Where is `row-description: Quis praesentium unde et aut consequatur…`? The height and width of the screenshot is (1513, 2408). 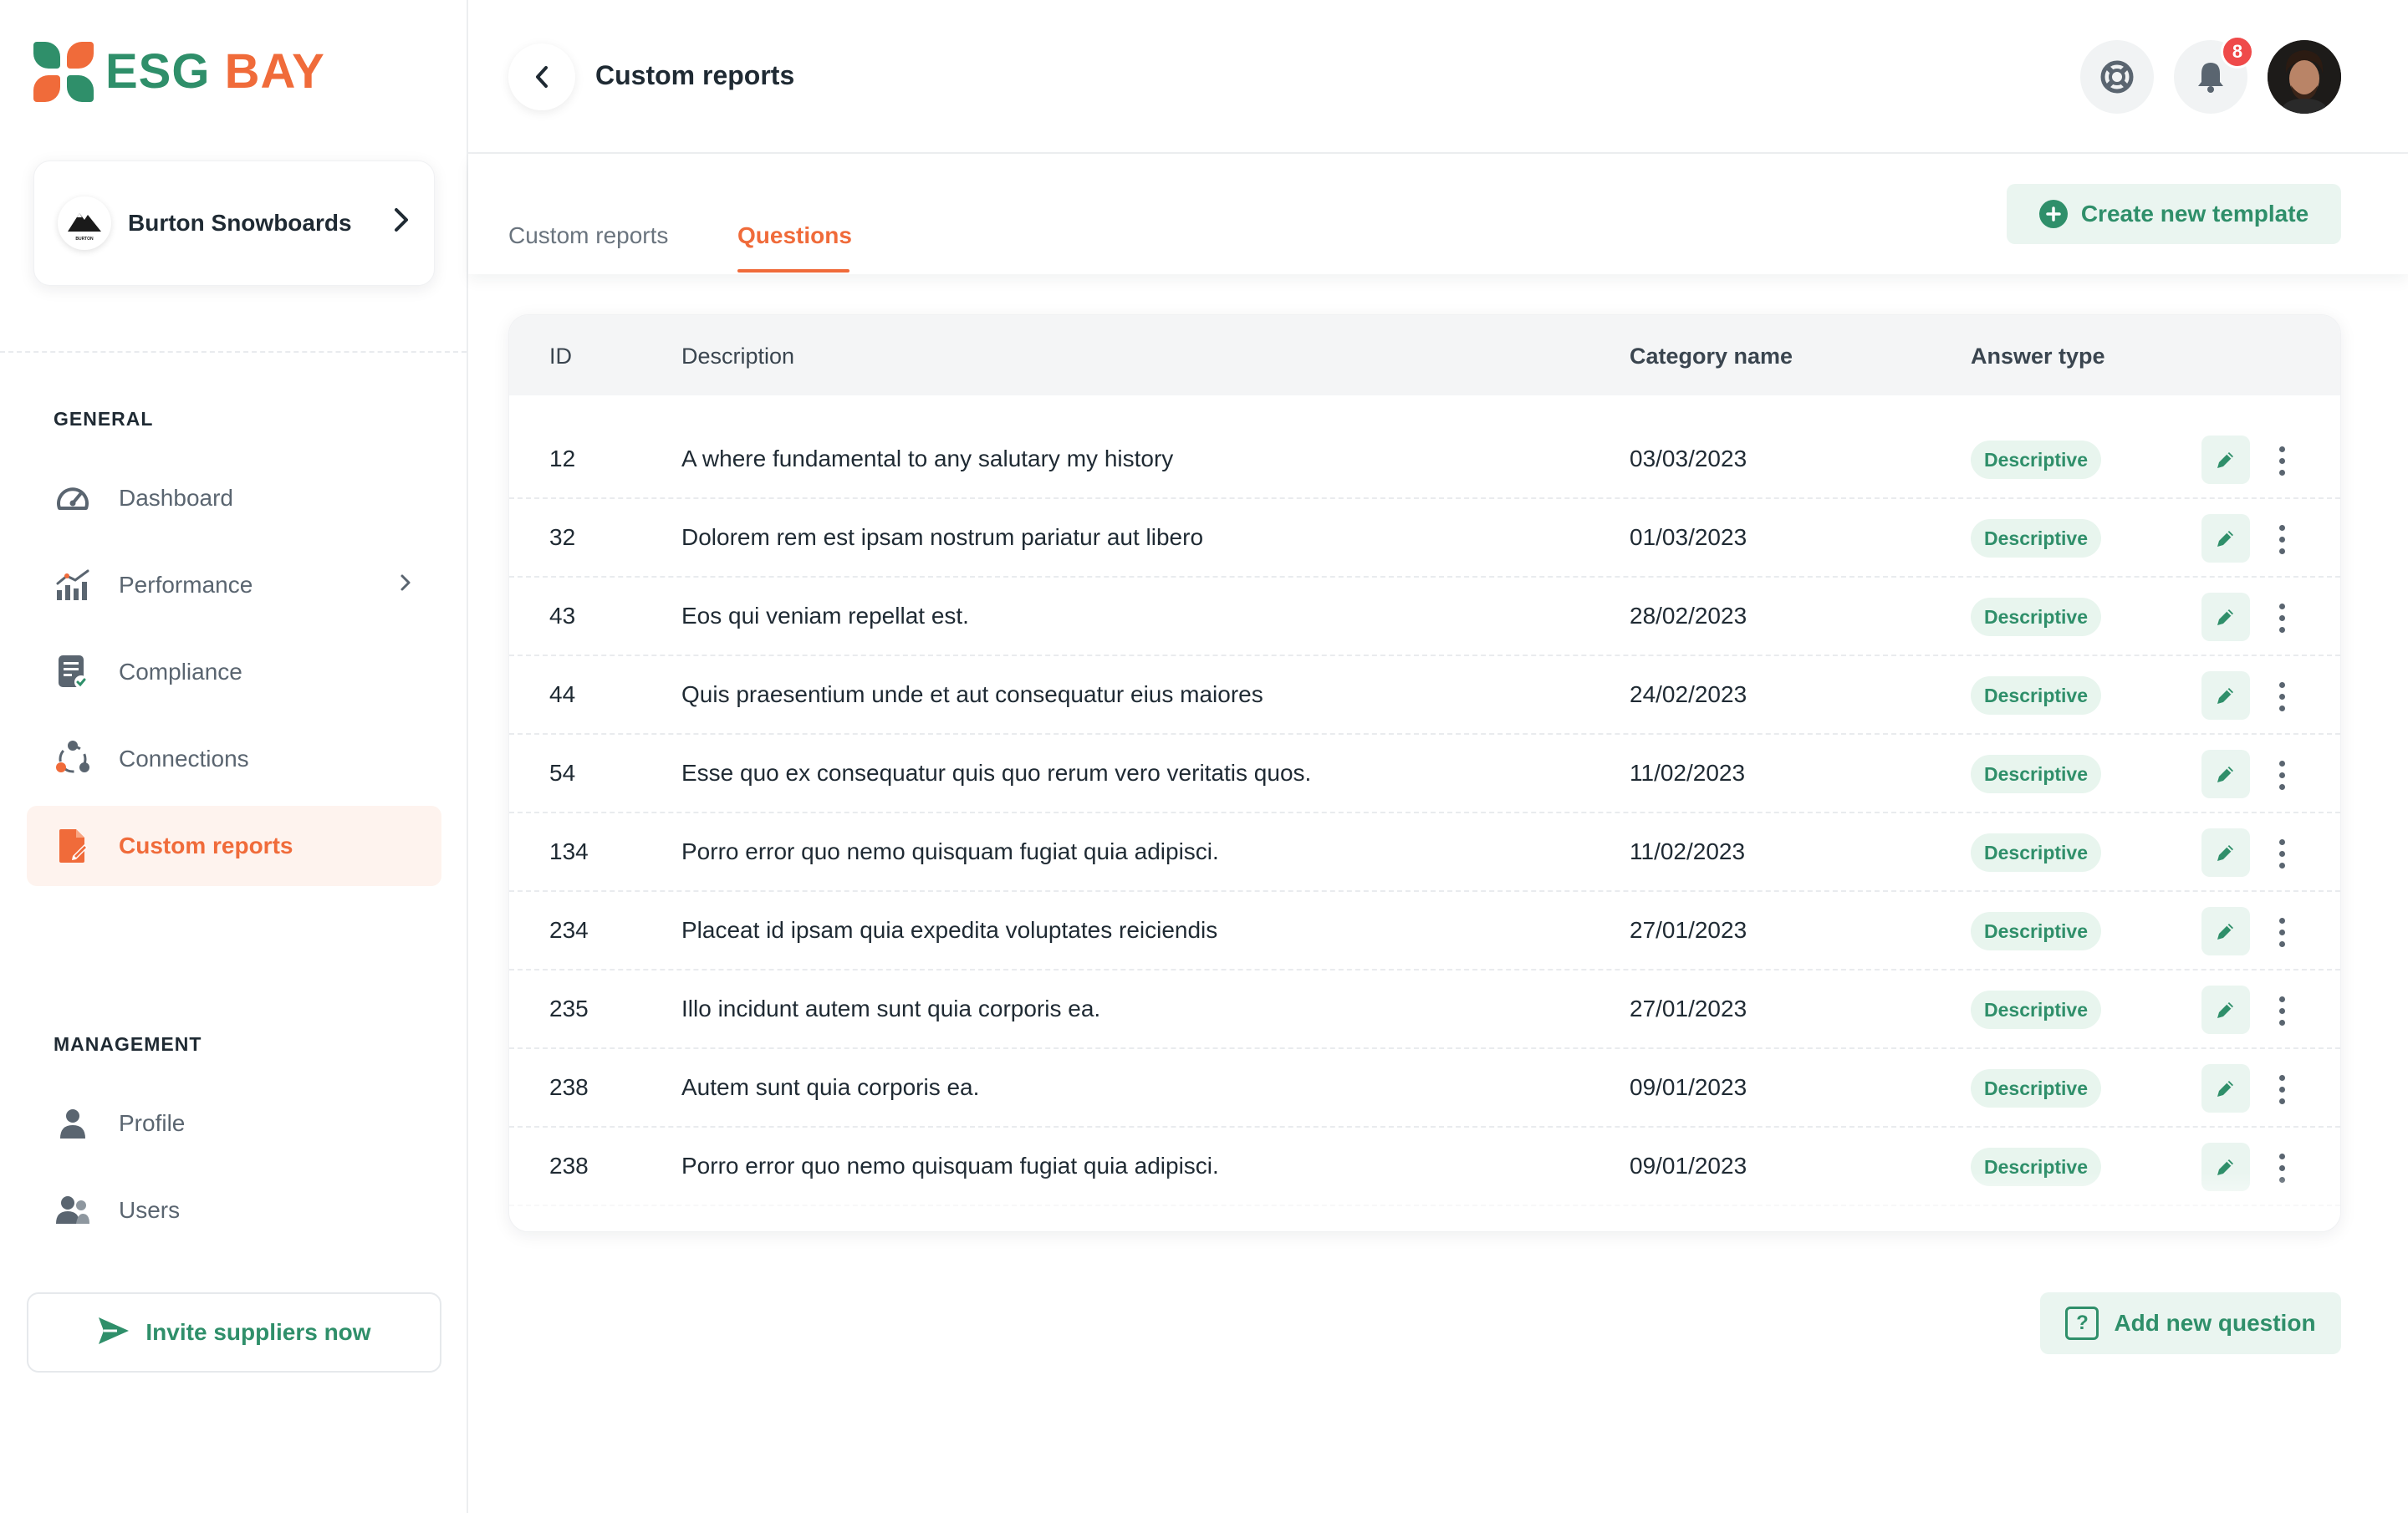
row-description: Quis praesentium unde et aut consequatur… is located at coordinates (972, 694).